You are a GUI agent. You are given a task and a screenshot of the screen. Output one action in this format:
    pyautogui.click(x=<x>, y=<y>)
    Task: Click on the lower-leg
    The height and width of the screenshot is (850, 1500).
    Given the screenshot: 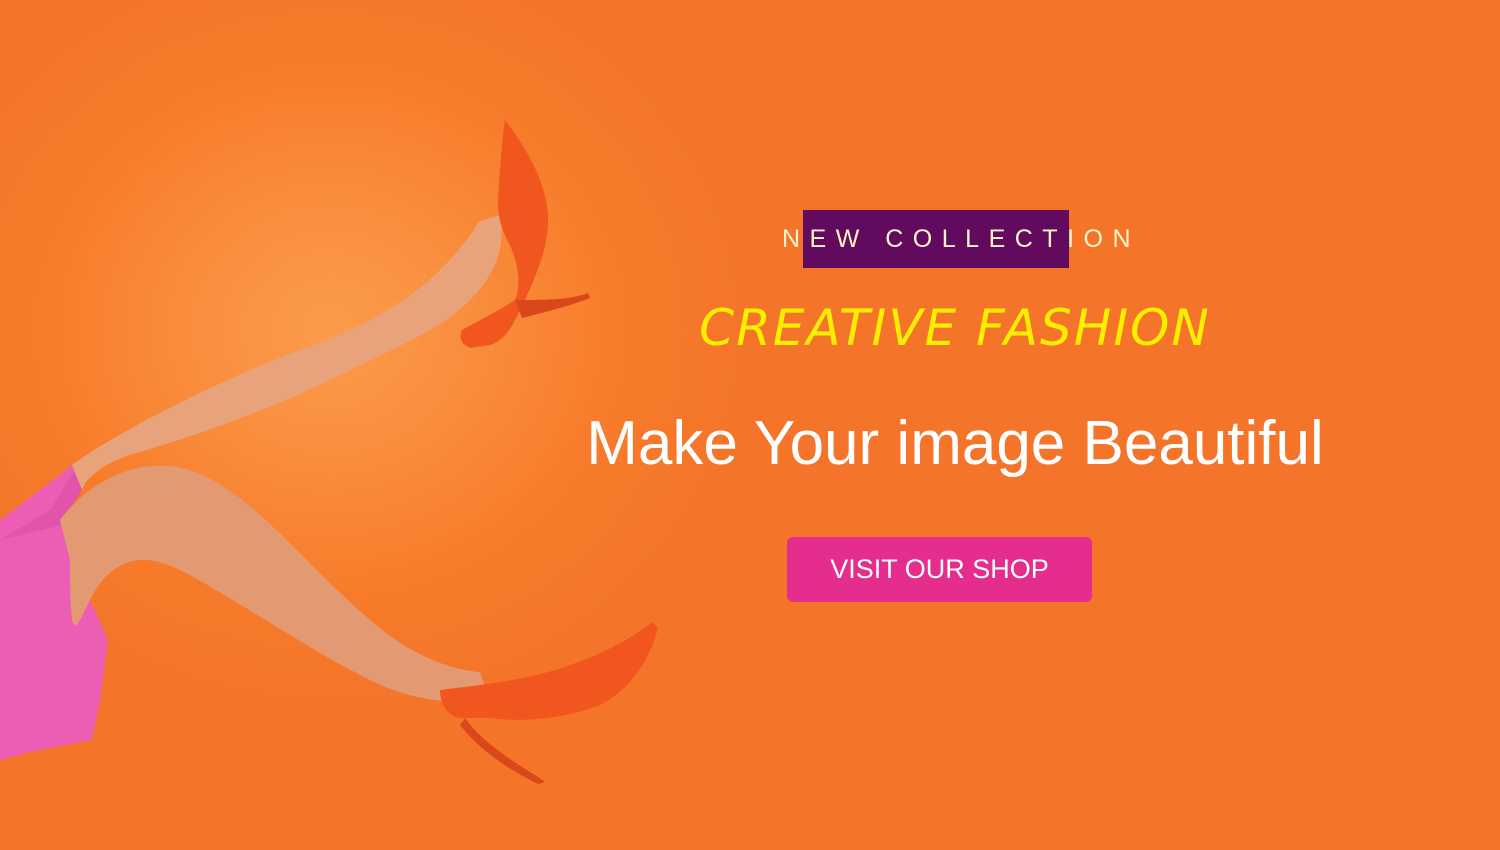 What is the action you would take?
    pyautogui.click(x=275, y=583)
    